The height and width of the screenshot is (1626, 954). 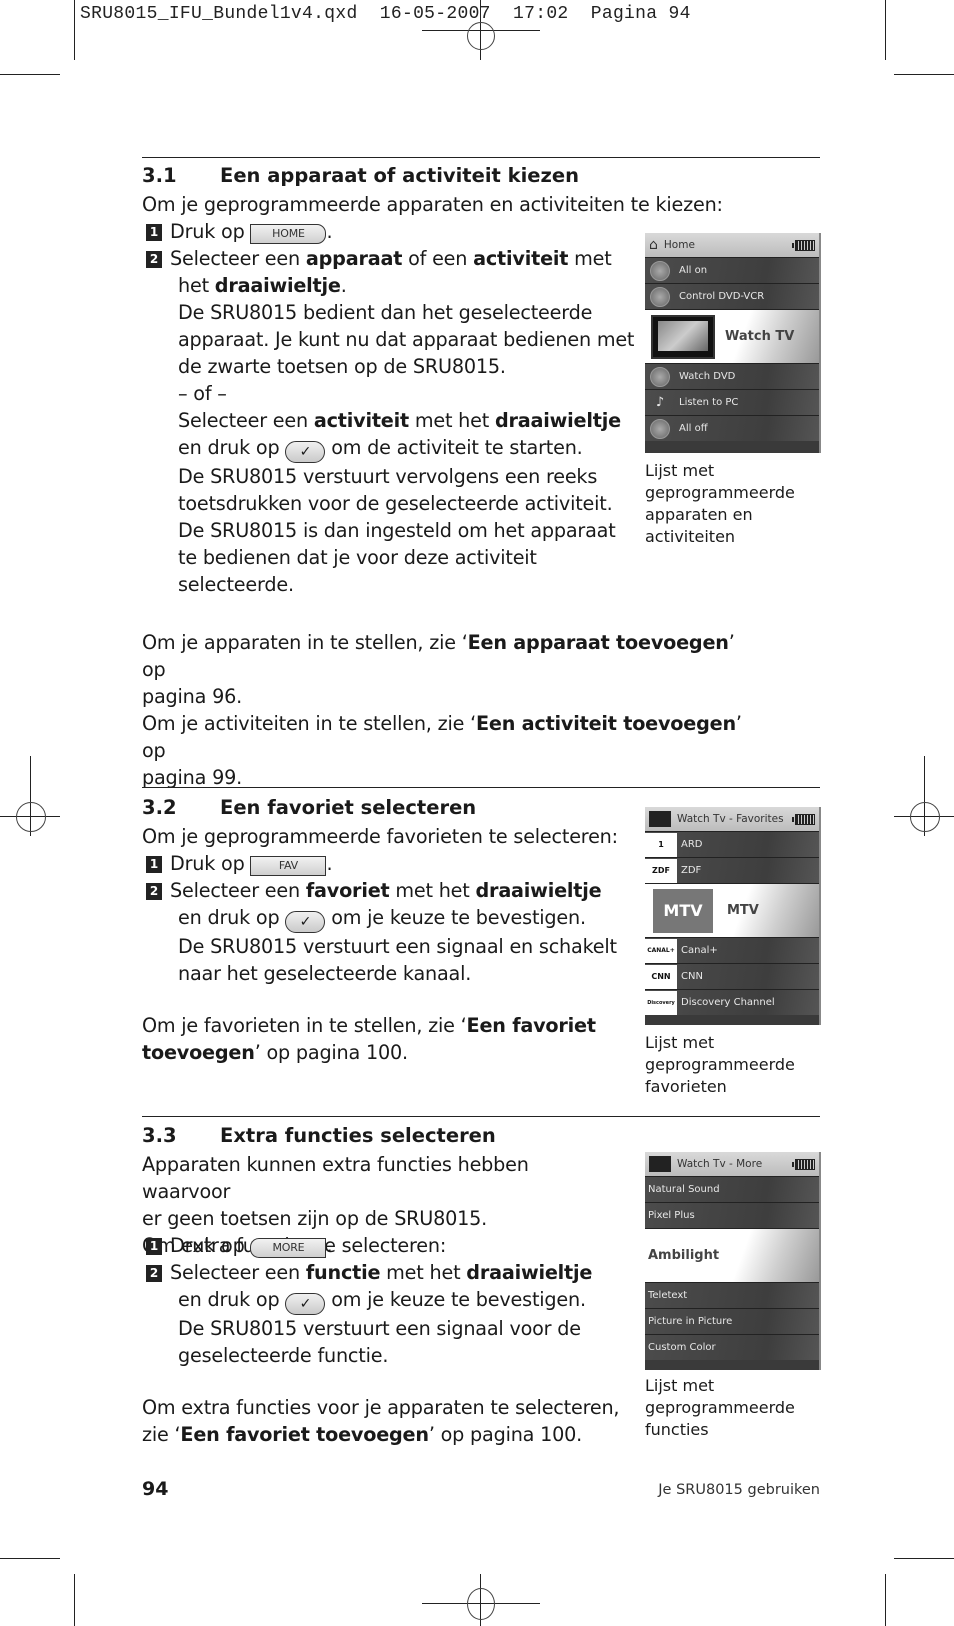 I want to click on screen-header: Watch Tv - Favorites, so click(x=732, y=819).